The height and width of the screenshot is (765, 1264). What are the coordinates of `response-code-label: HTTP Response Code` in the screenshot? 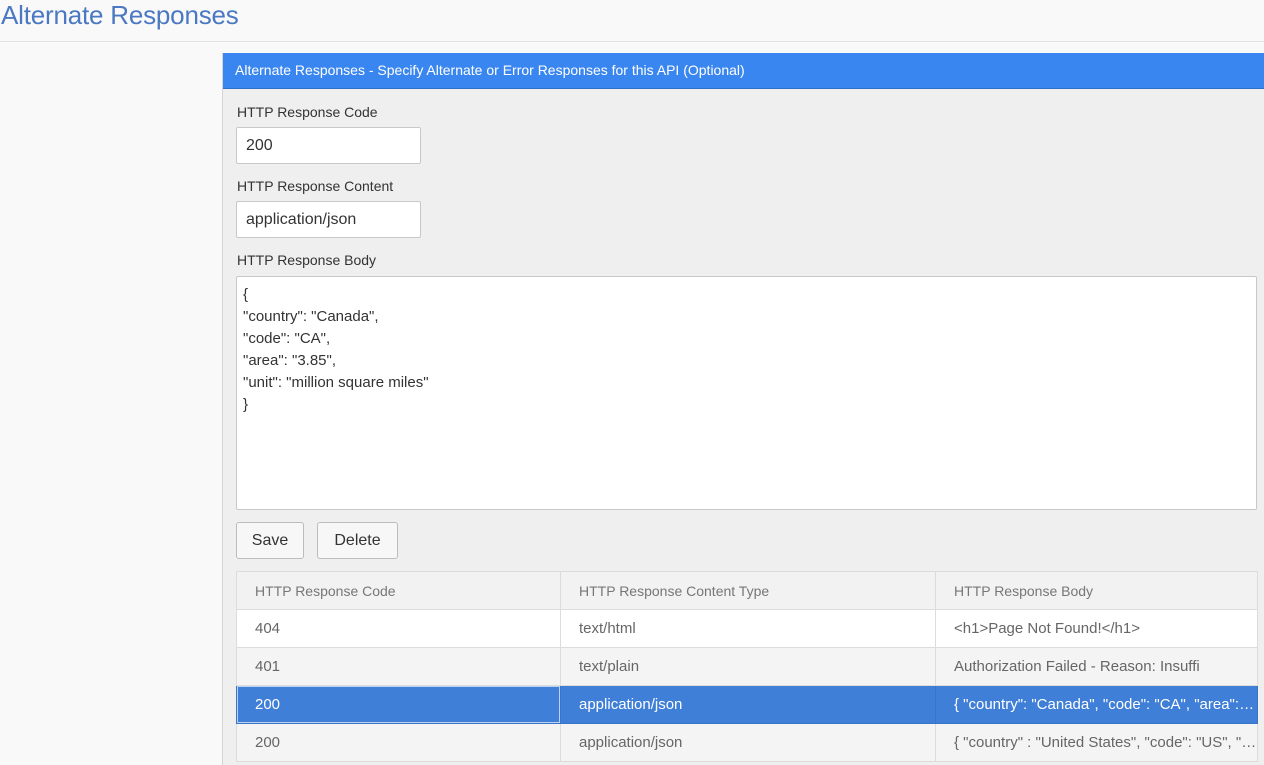 It's located at (307, 112).